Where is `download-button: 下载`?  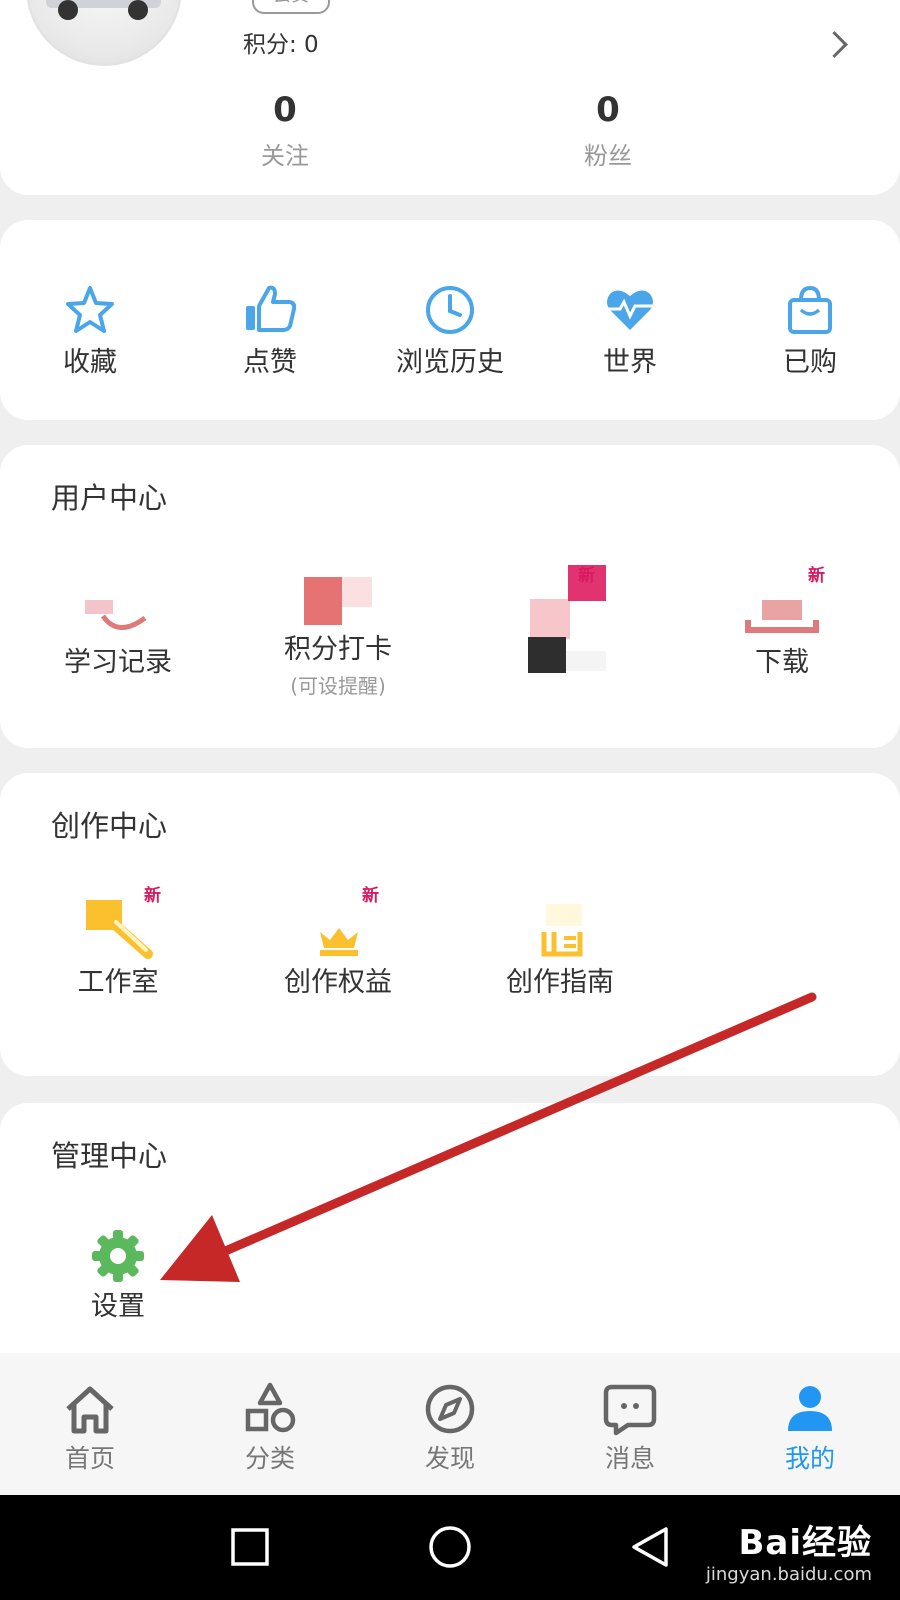 download-button: 下载 is located at coordinates (782, 634).